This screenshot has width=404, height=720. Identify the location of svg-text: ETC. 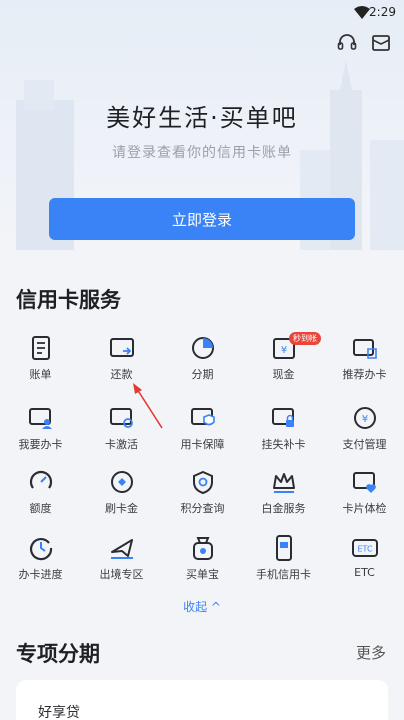
(364, 549).